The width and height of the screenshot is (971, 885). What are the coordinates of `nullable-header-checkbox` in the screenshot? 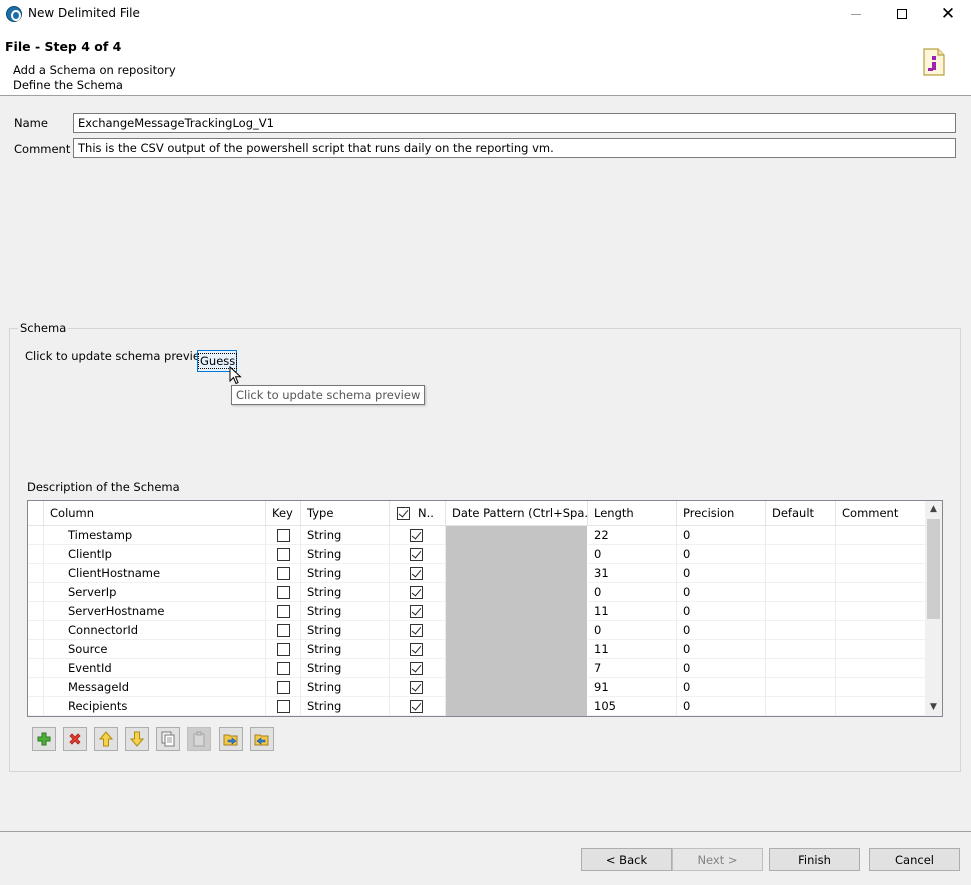 It's located at (403, 513).